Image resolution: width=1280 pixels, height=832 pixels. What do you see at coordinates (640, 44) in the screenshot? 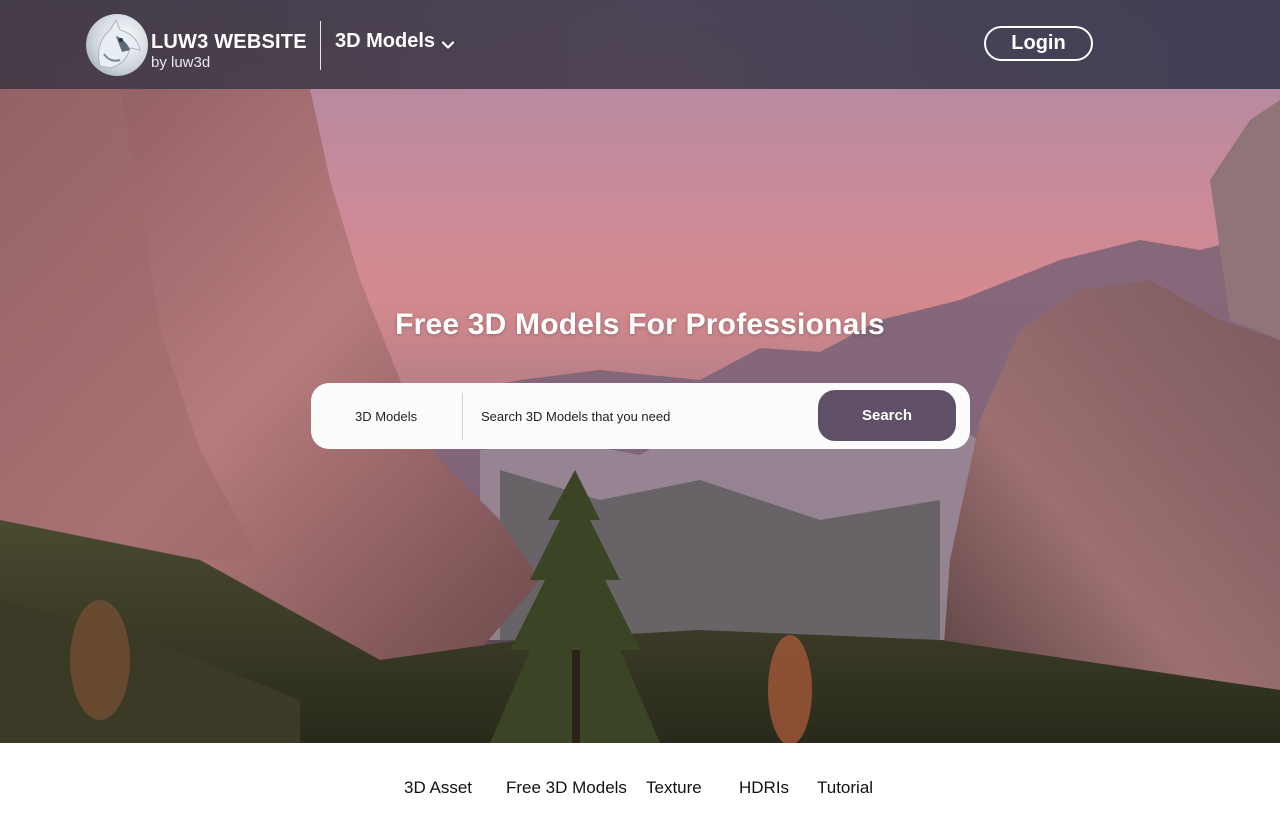
I see `top-header: LUW3 WEBSITE by luw3d 3D Models Login` at bounding box center [640, 44].